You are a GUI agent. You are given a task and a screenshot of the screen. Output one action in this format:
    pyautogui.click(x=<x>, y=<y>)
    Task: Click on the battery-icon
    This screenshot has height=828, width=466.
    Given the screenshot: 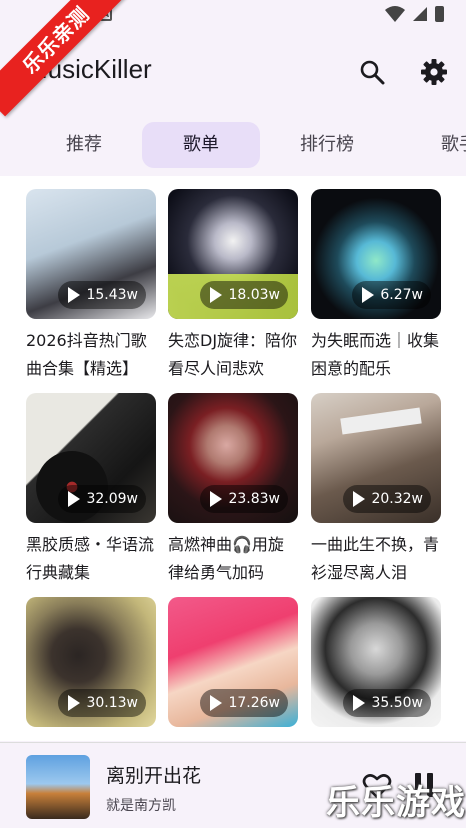 What is the action you would take?
    pyautogui.click(x=439, y=14)
    